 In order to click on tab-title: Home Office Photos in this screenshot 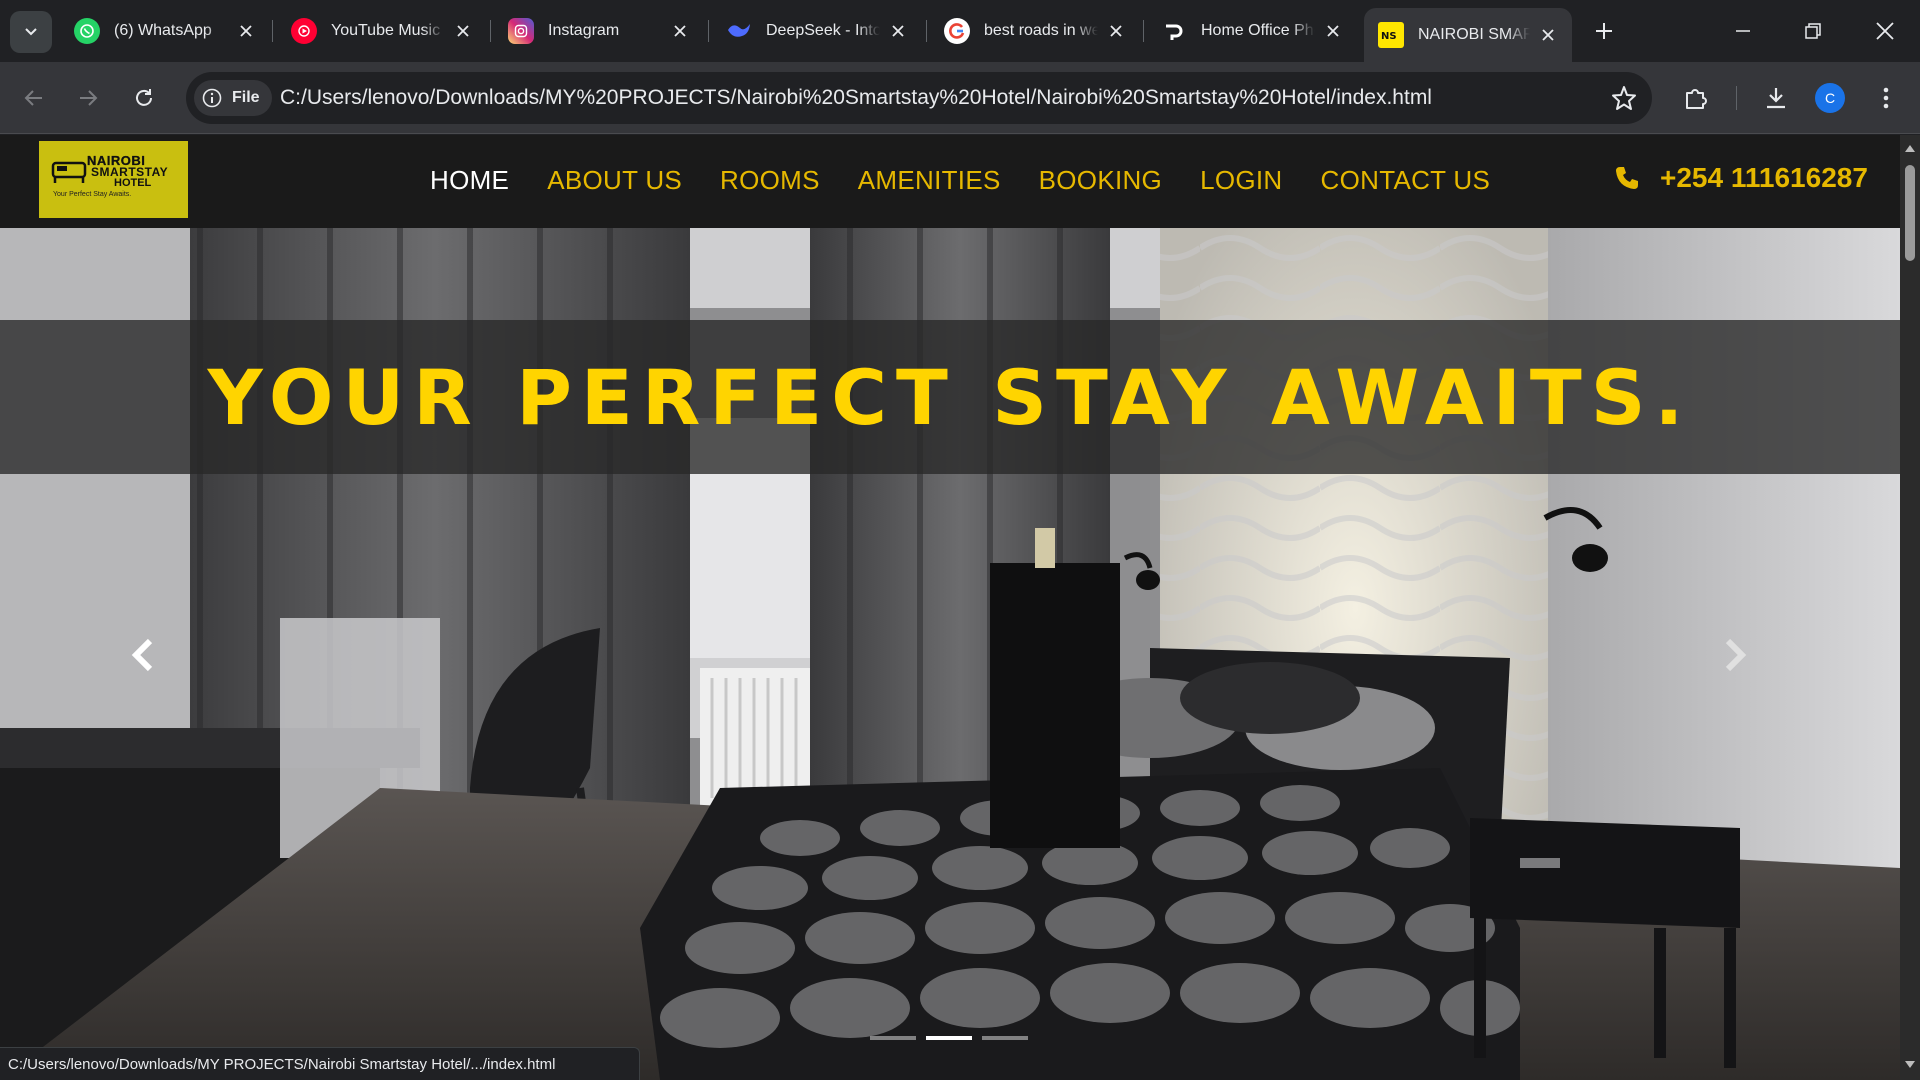, I will do `click(1258, 30)`.